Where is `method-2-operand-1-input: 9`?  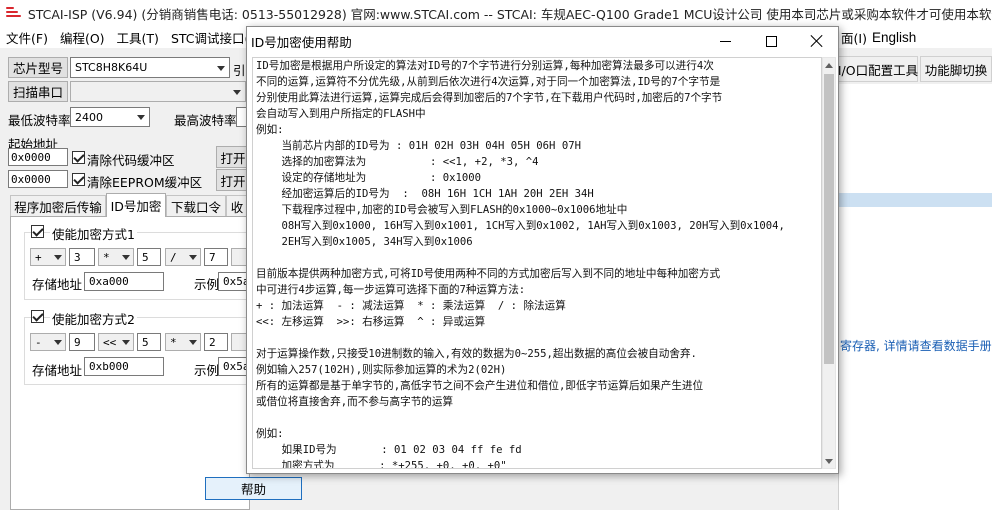 method-2-operand-1-input: 9 is located at coordinates (82, 342).